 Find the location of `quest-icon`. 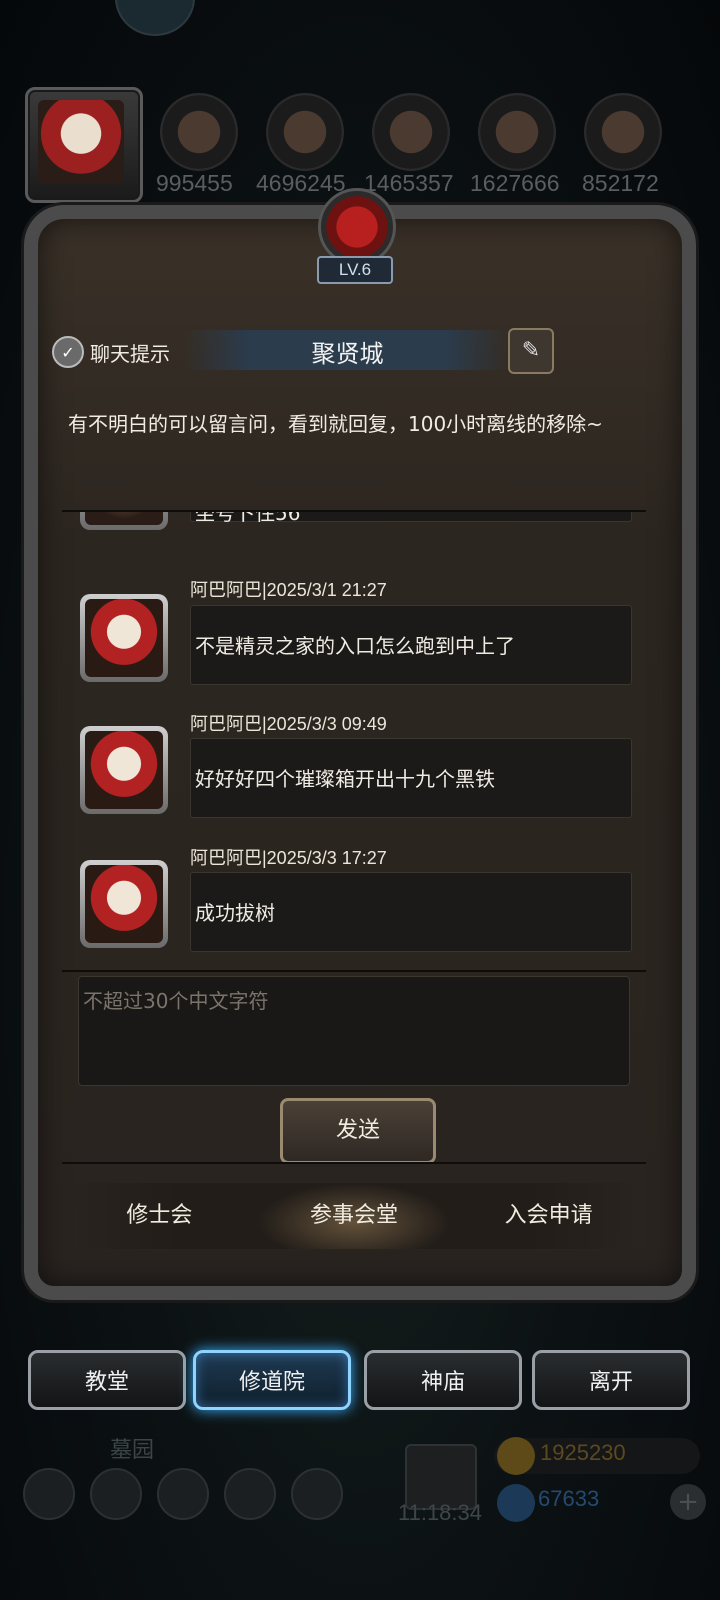

quest-icon is located at coordinates (183, 1494).